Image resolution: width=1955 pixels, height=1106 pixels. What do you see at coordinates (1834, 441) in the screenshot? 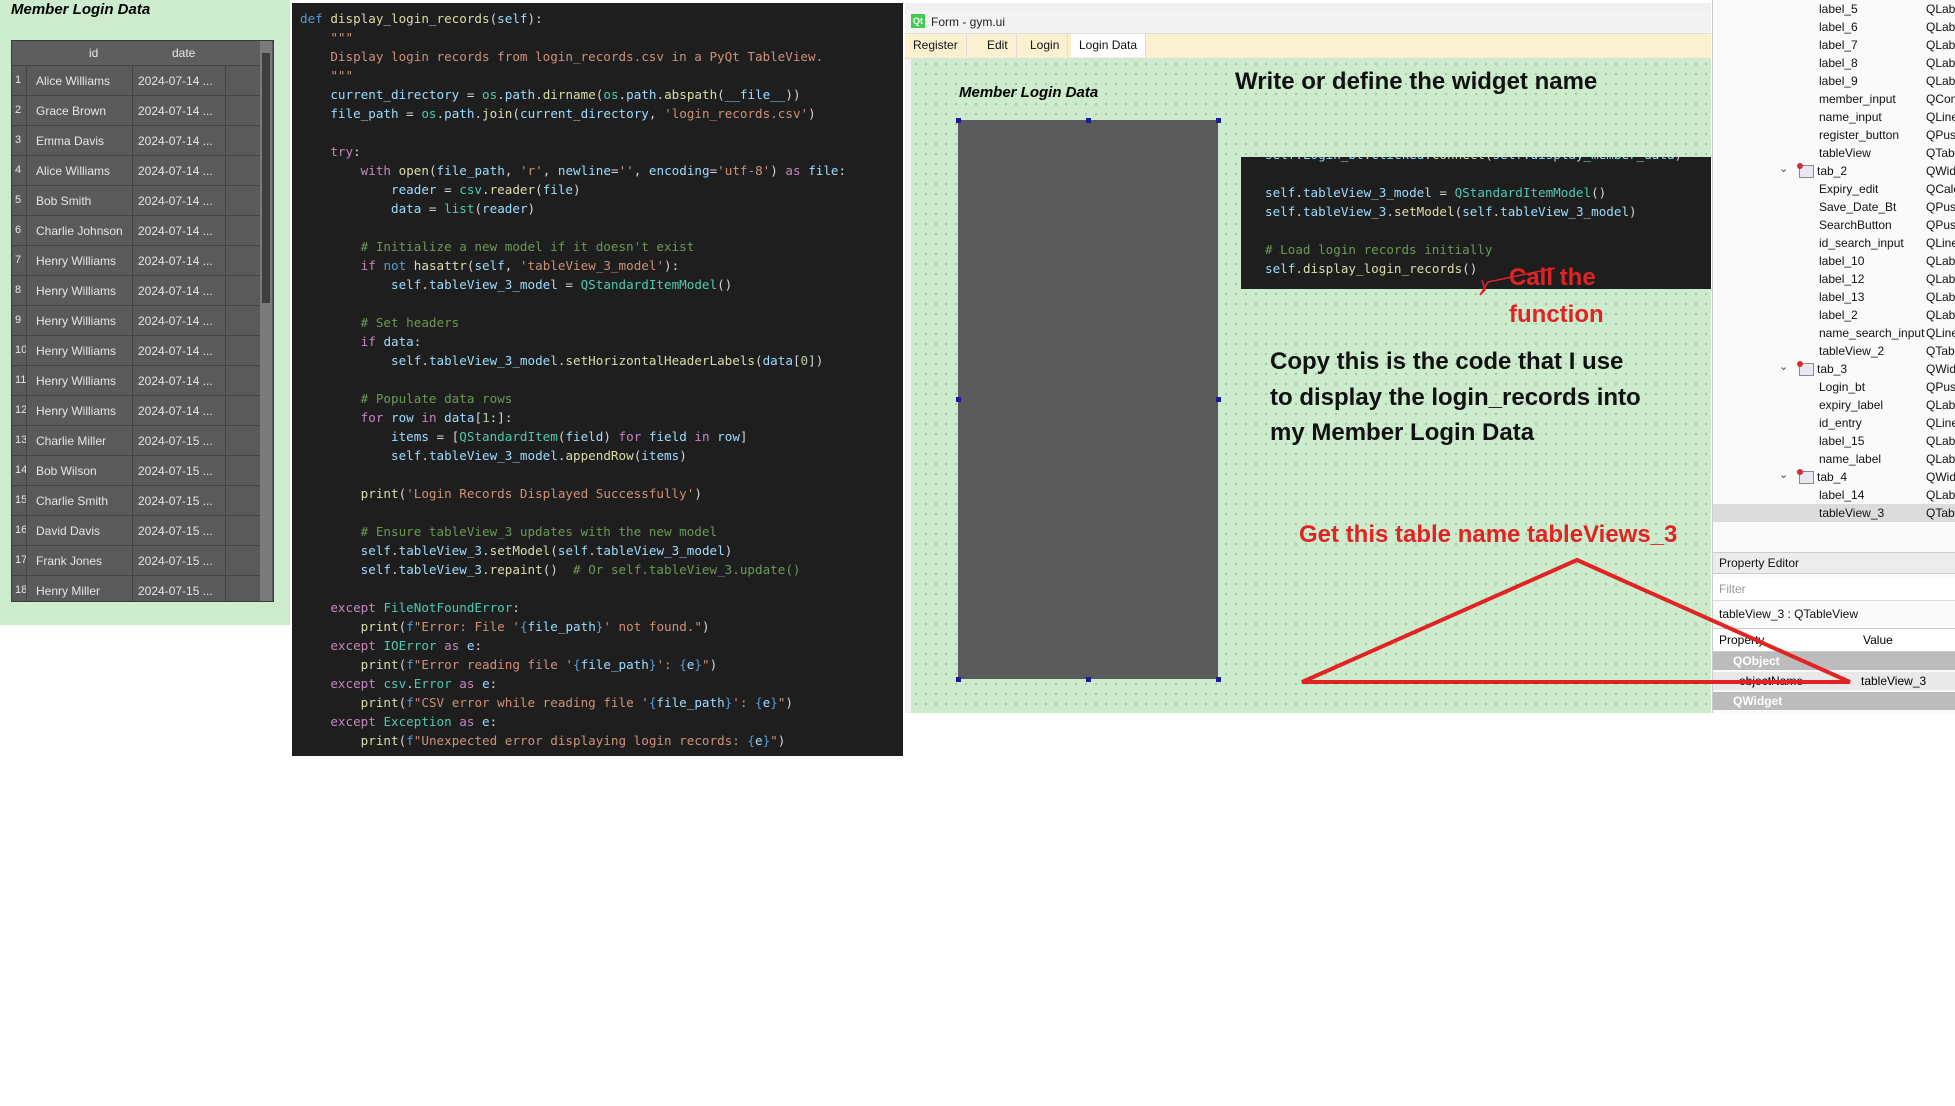
I see `object-tree-item: label_15 QLabe` at bounding box center [1834, 441].